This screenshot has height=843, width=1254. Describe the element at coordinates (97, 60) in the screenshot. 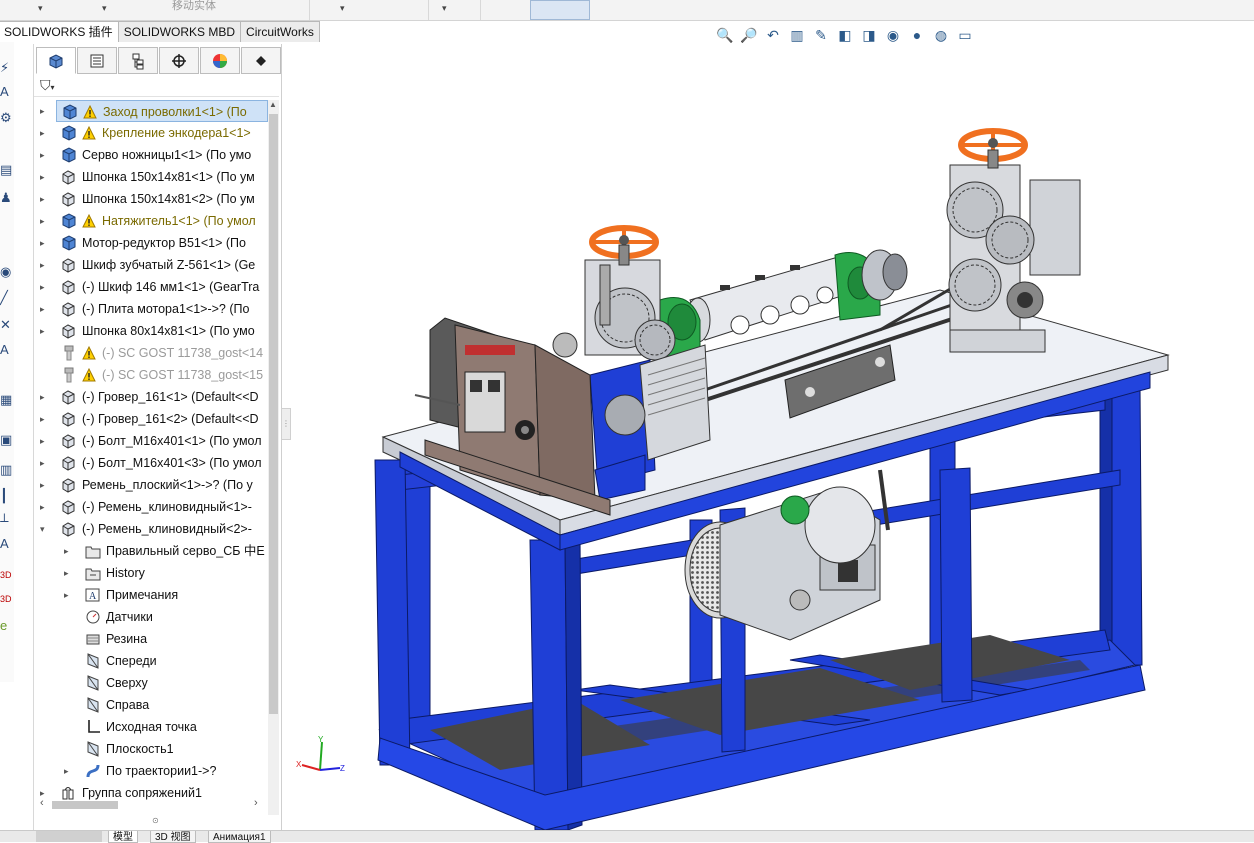

I see `property-manager-tab` at that location.